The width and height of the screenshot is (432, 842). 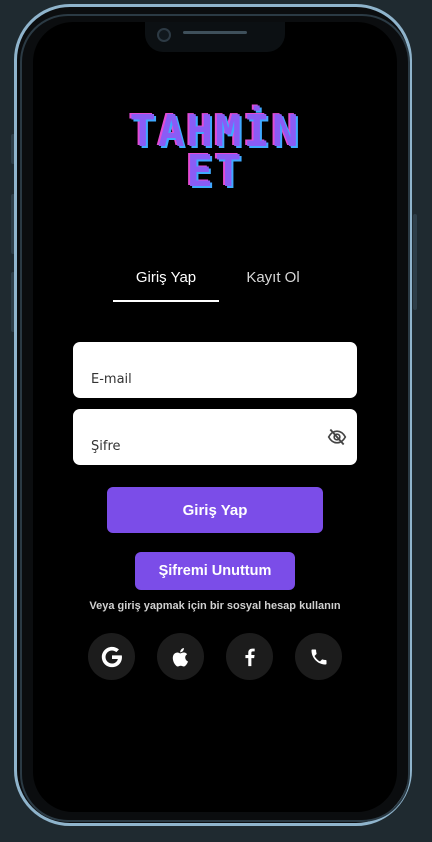 I want to click on phone-icon, so click(x=318, y=656).